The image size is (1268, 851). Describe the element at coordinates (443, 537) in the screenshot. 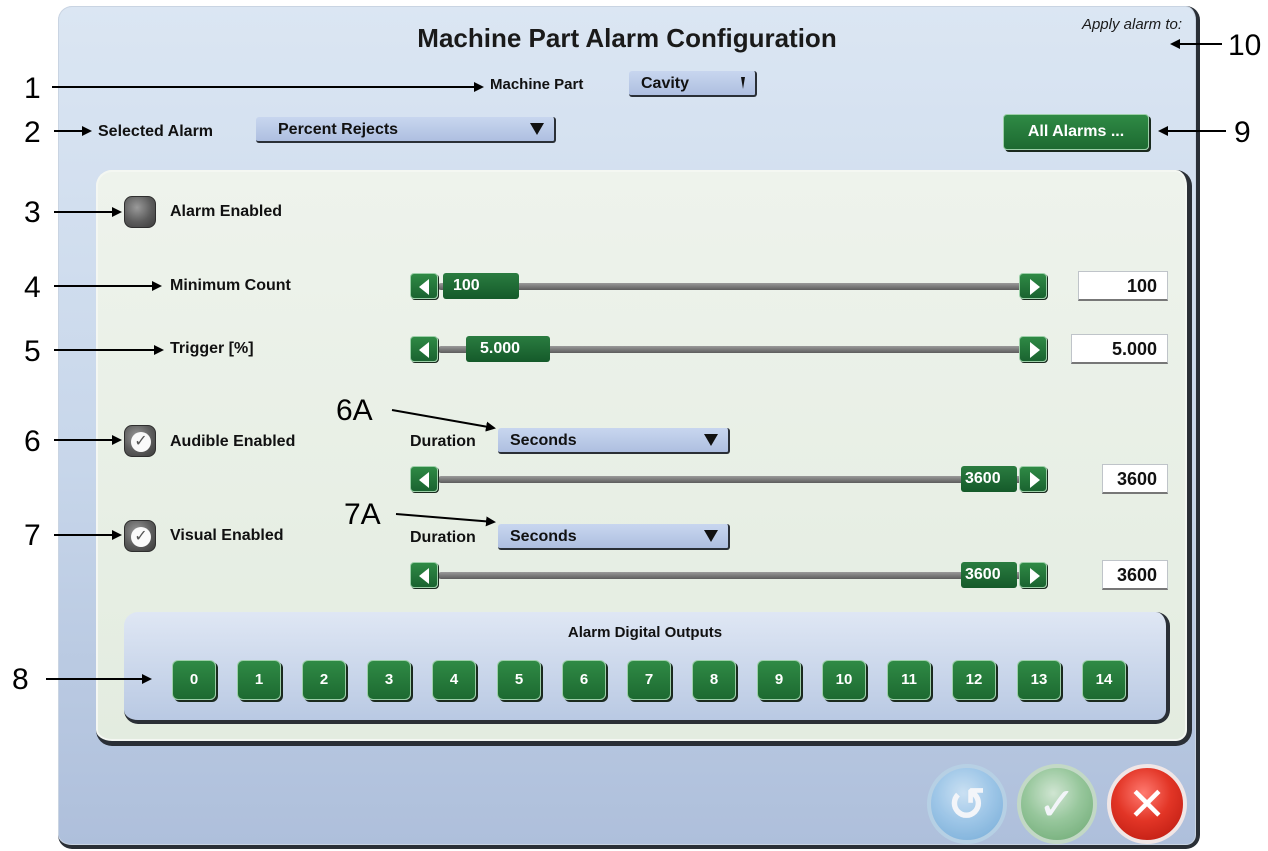

I see `visual-duration-label: Duration` at that location.